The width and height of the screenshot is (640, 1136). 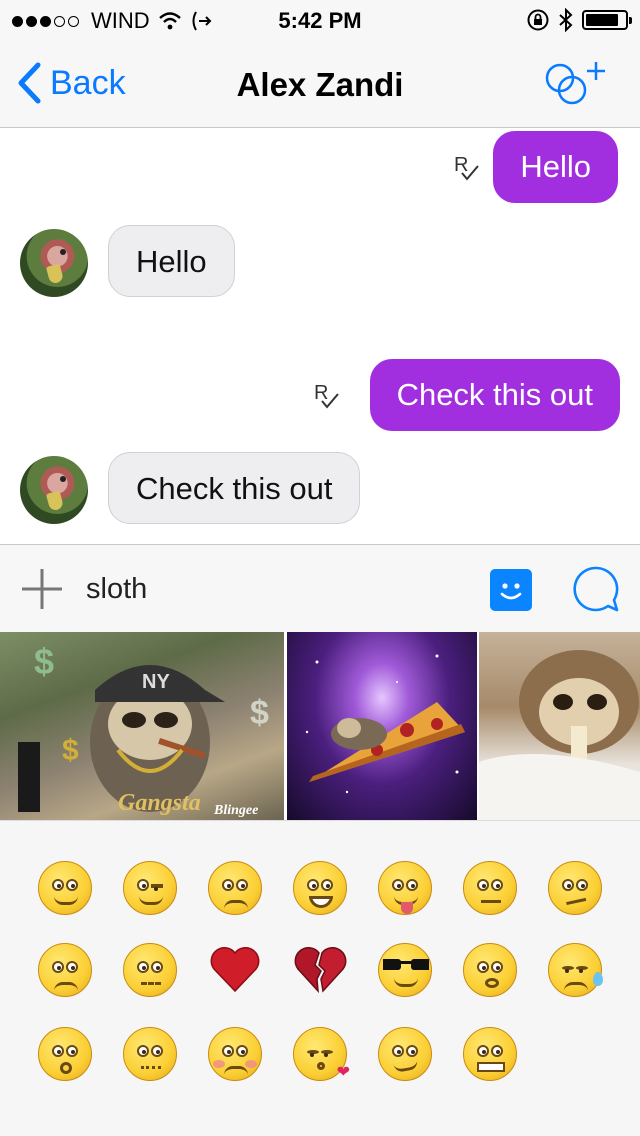 I want to click on grin-emoji, so click(x=320, y=888).